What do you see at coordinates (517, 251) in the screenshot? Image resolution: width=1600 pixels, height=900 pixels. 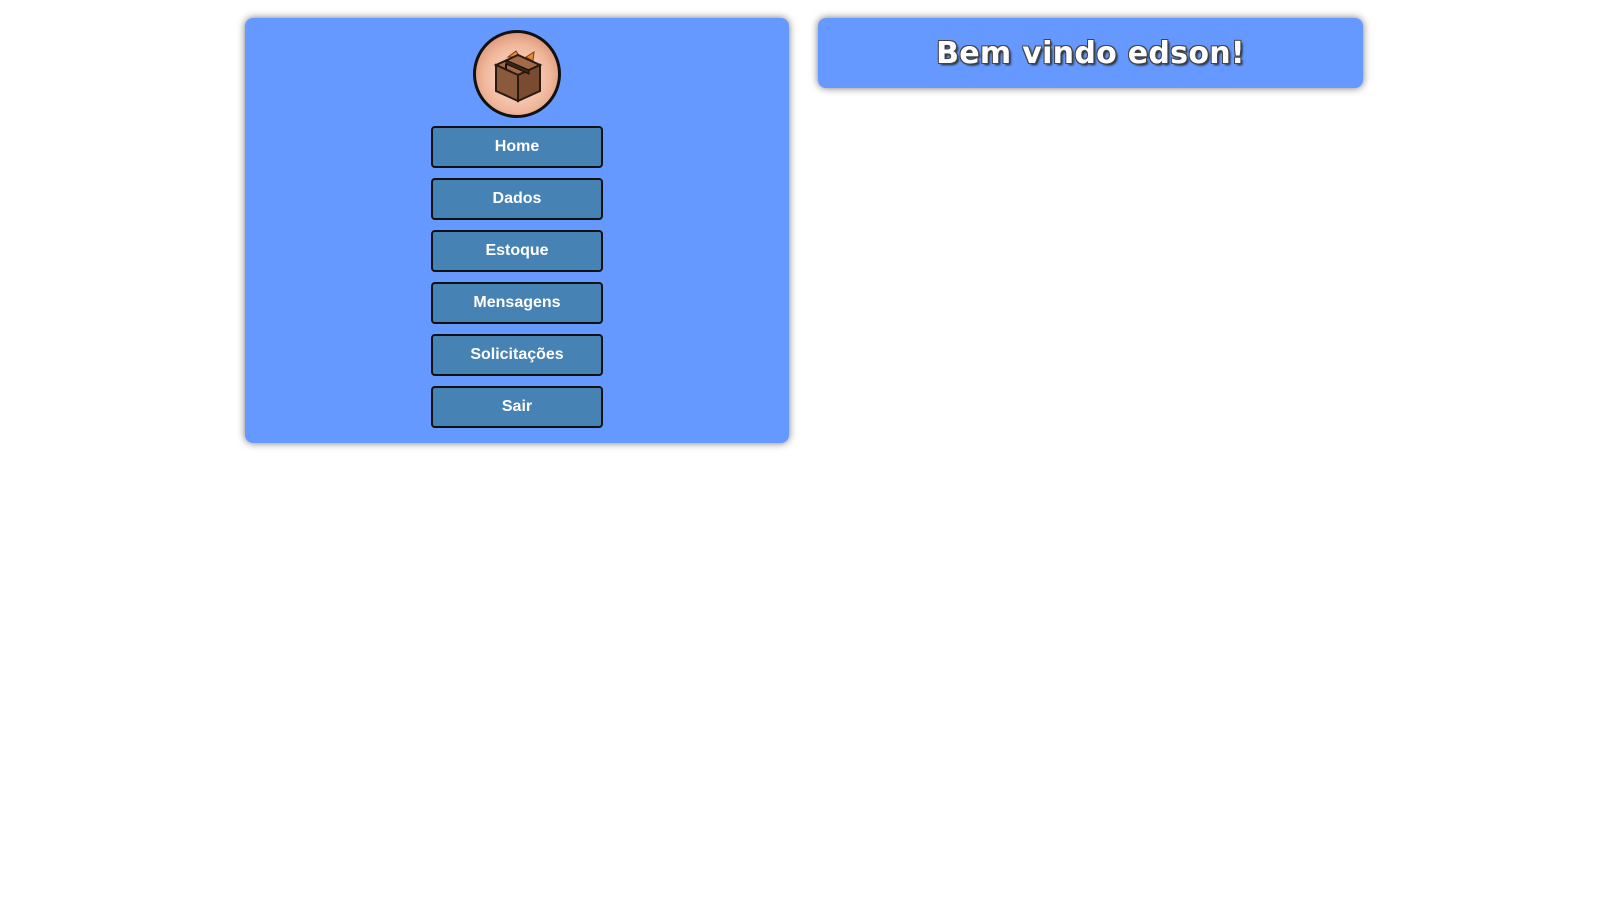 I see `estoque-button: Estoque` at bounding box center [517, 251].